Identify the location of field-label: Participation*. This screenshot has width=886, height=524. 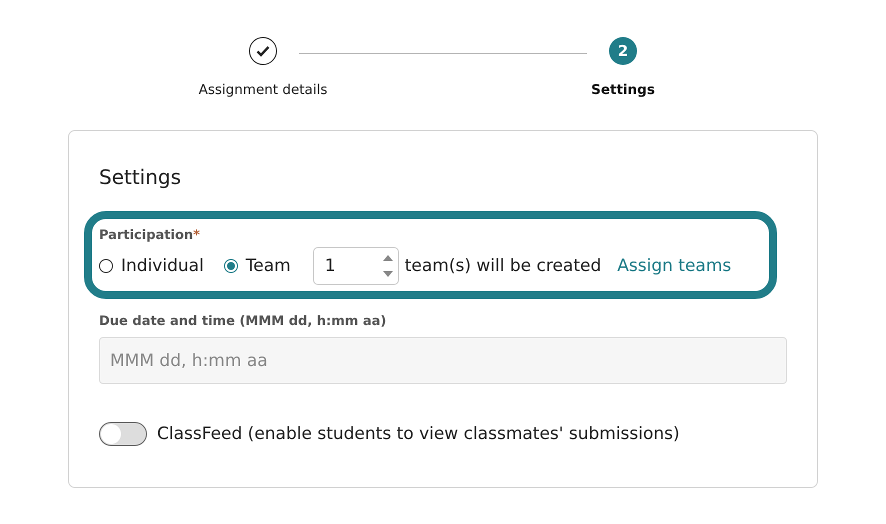
(150, 235).